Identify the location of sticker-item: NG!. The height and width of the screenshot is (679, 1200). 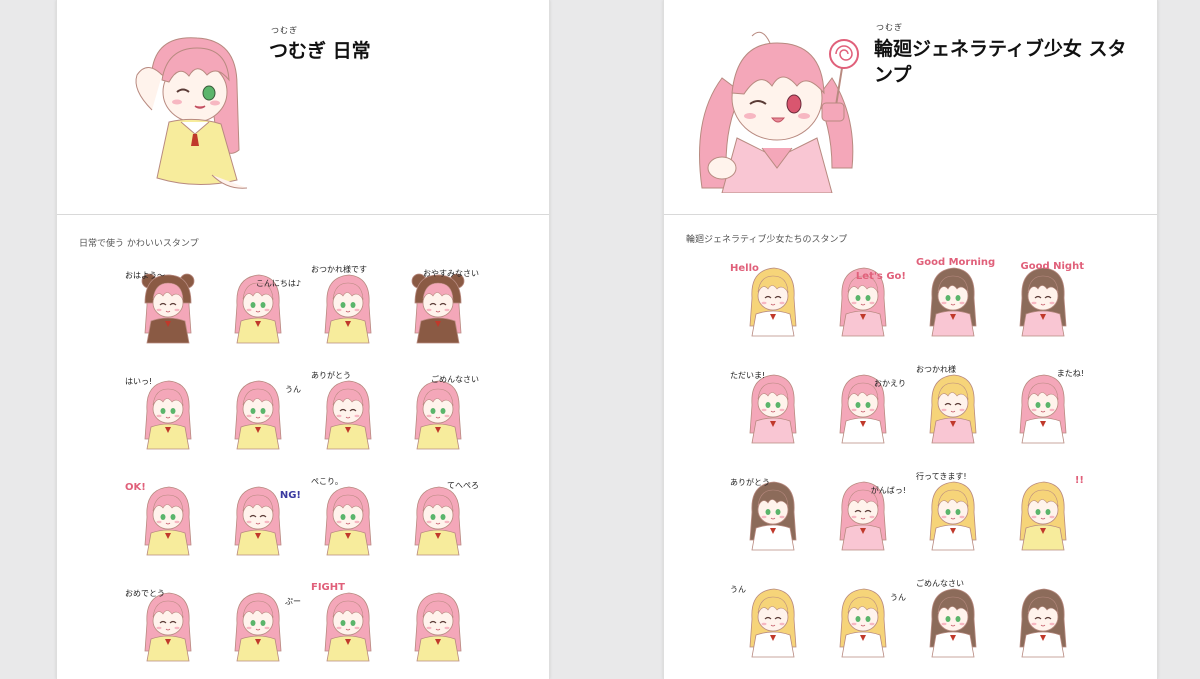
(259, 517).